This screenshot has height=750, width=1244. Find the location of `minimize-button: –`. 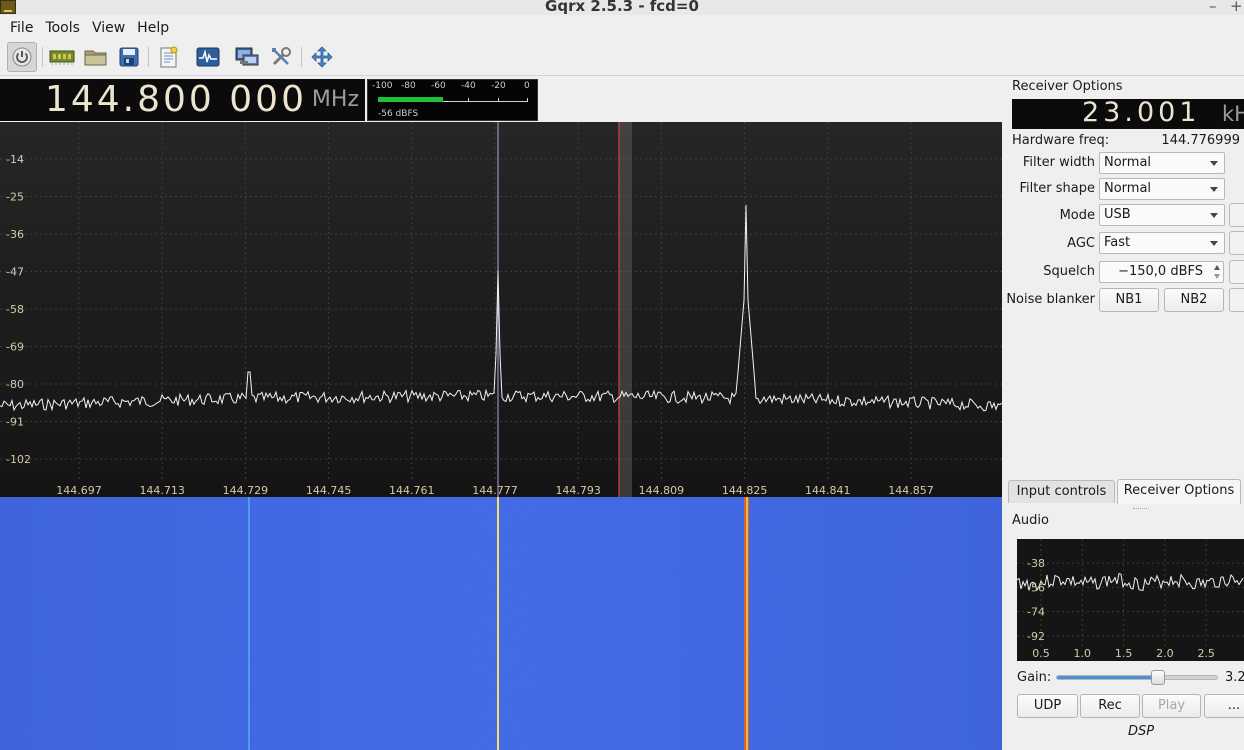

minimize-button: – is located at coordinates (1213, 7).